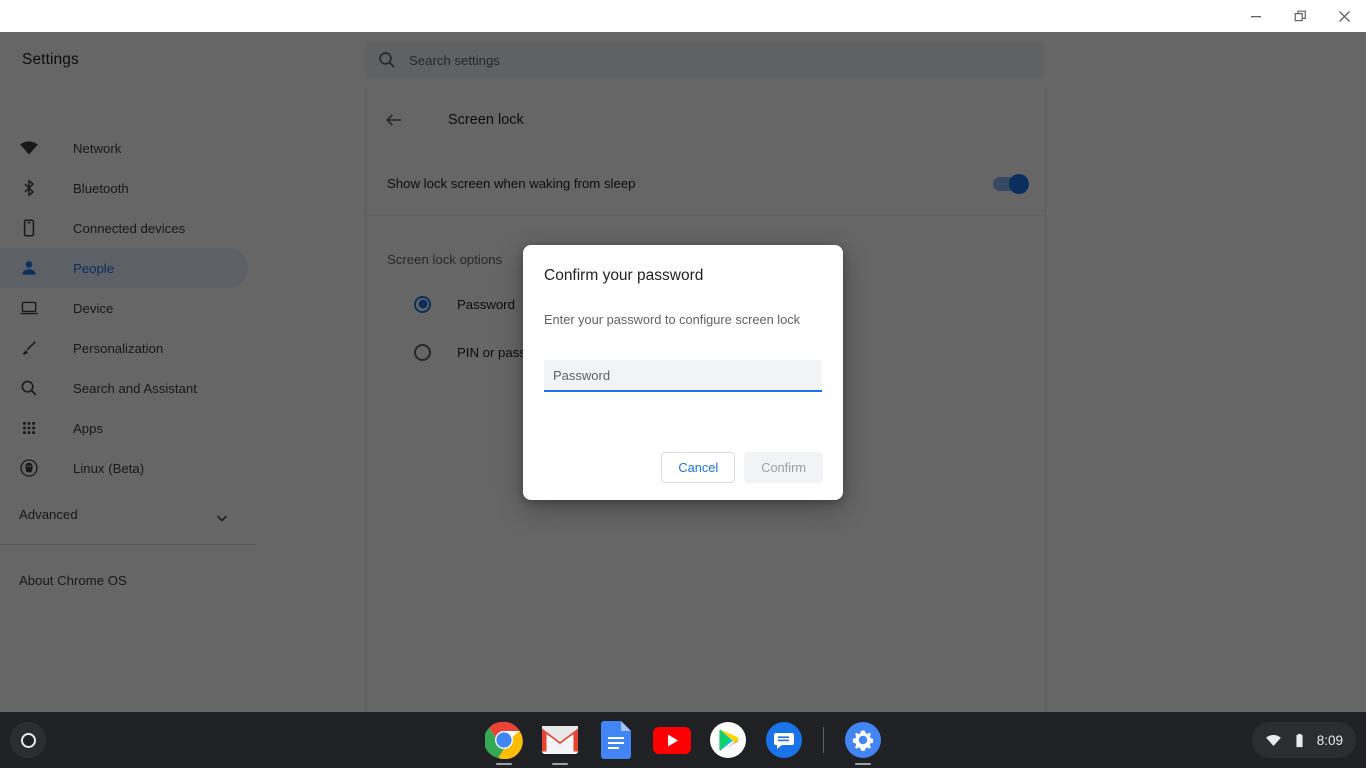 This screenshot has width=1366, height=768. Describe the element at coordinates (48, 514) in the screenshot. I see `sidebar-item-label: Advanced` at that location.